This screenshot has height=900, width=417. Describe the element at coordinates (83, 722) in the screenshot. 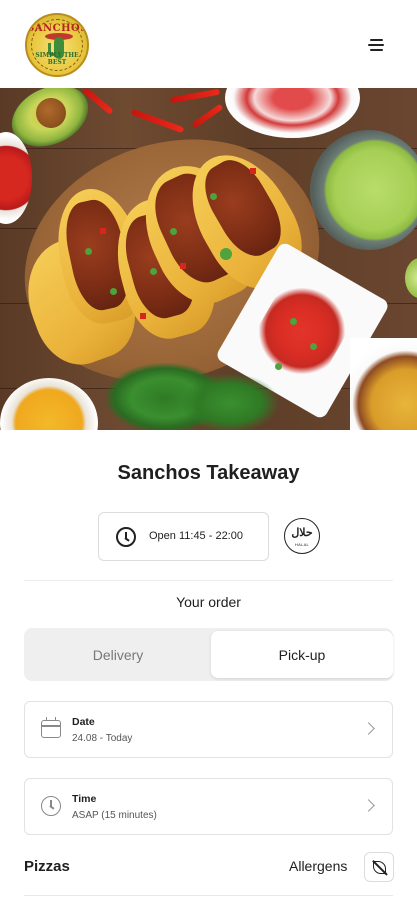

I see `date-label: Date` at that location.